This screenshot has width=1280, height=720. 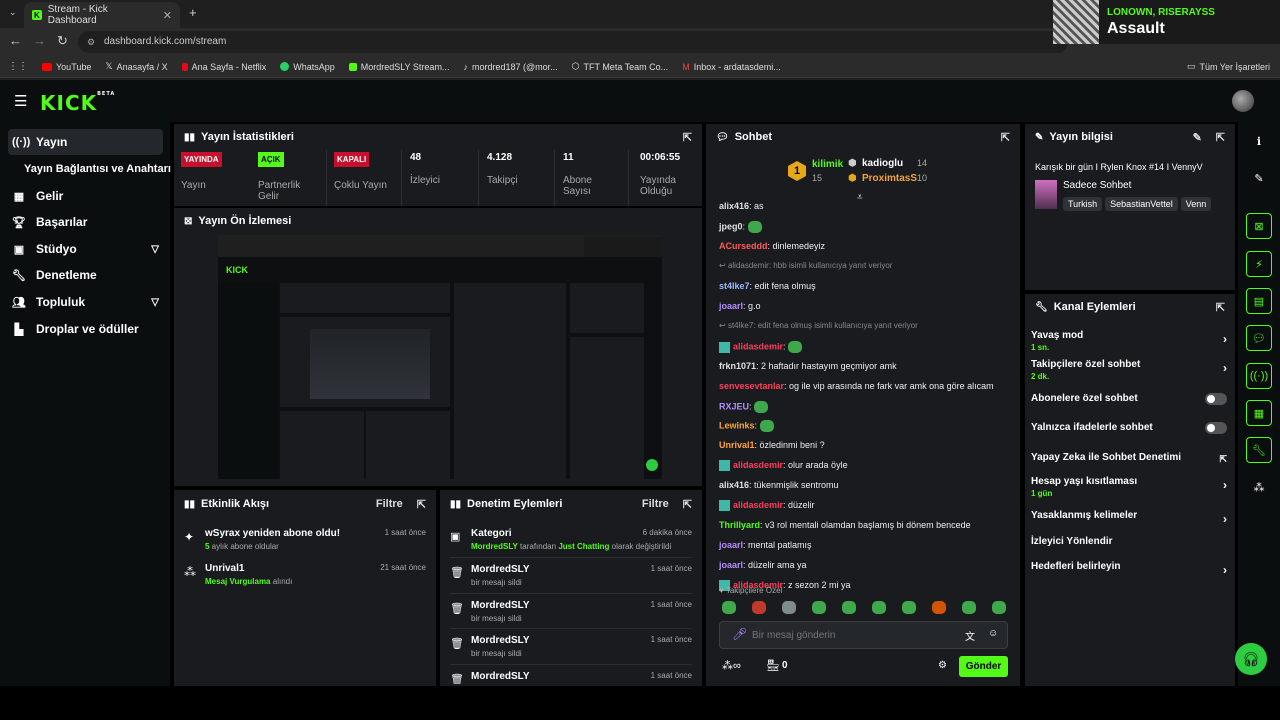 I want to click on points-icon: ⁂∞, so click(x=731, y=665).